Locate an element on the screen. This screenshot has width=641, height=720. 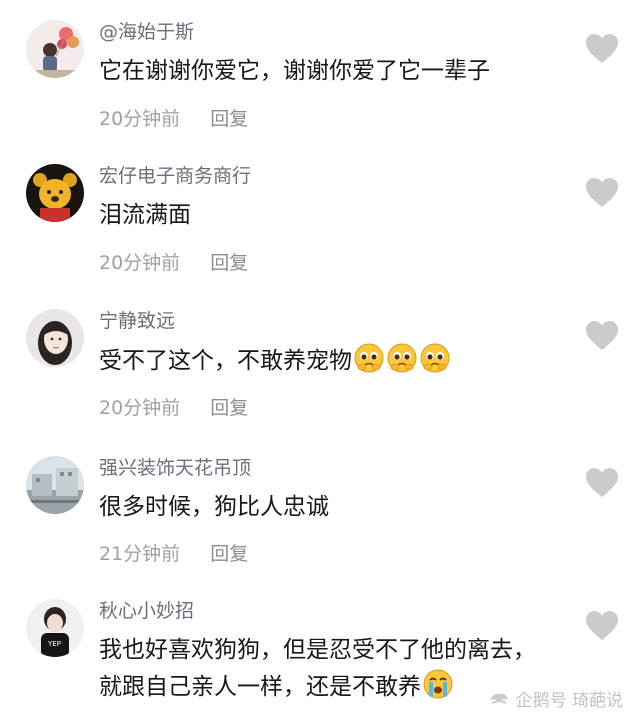
crying-face-emoji is located at coordinates (438, 684).